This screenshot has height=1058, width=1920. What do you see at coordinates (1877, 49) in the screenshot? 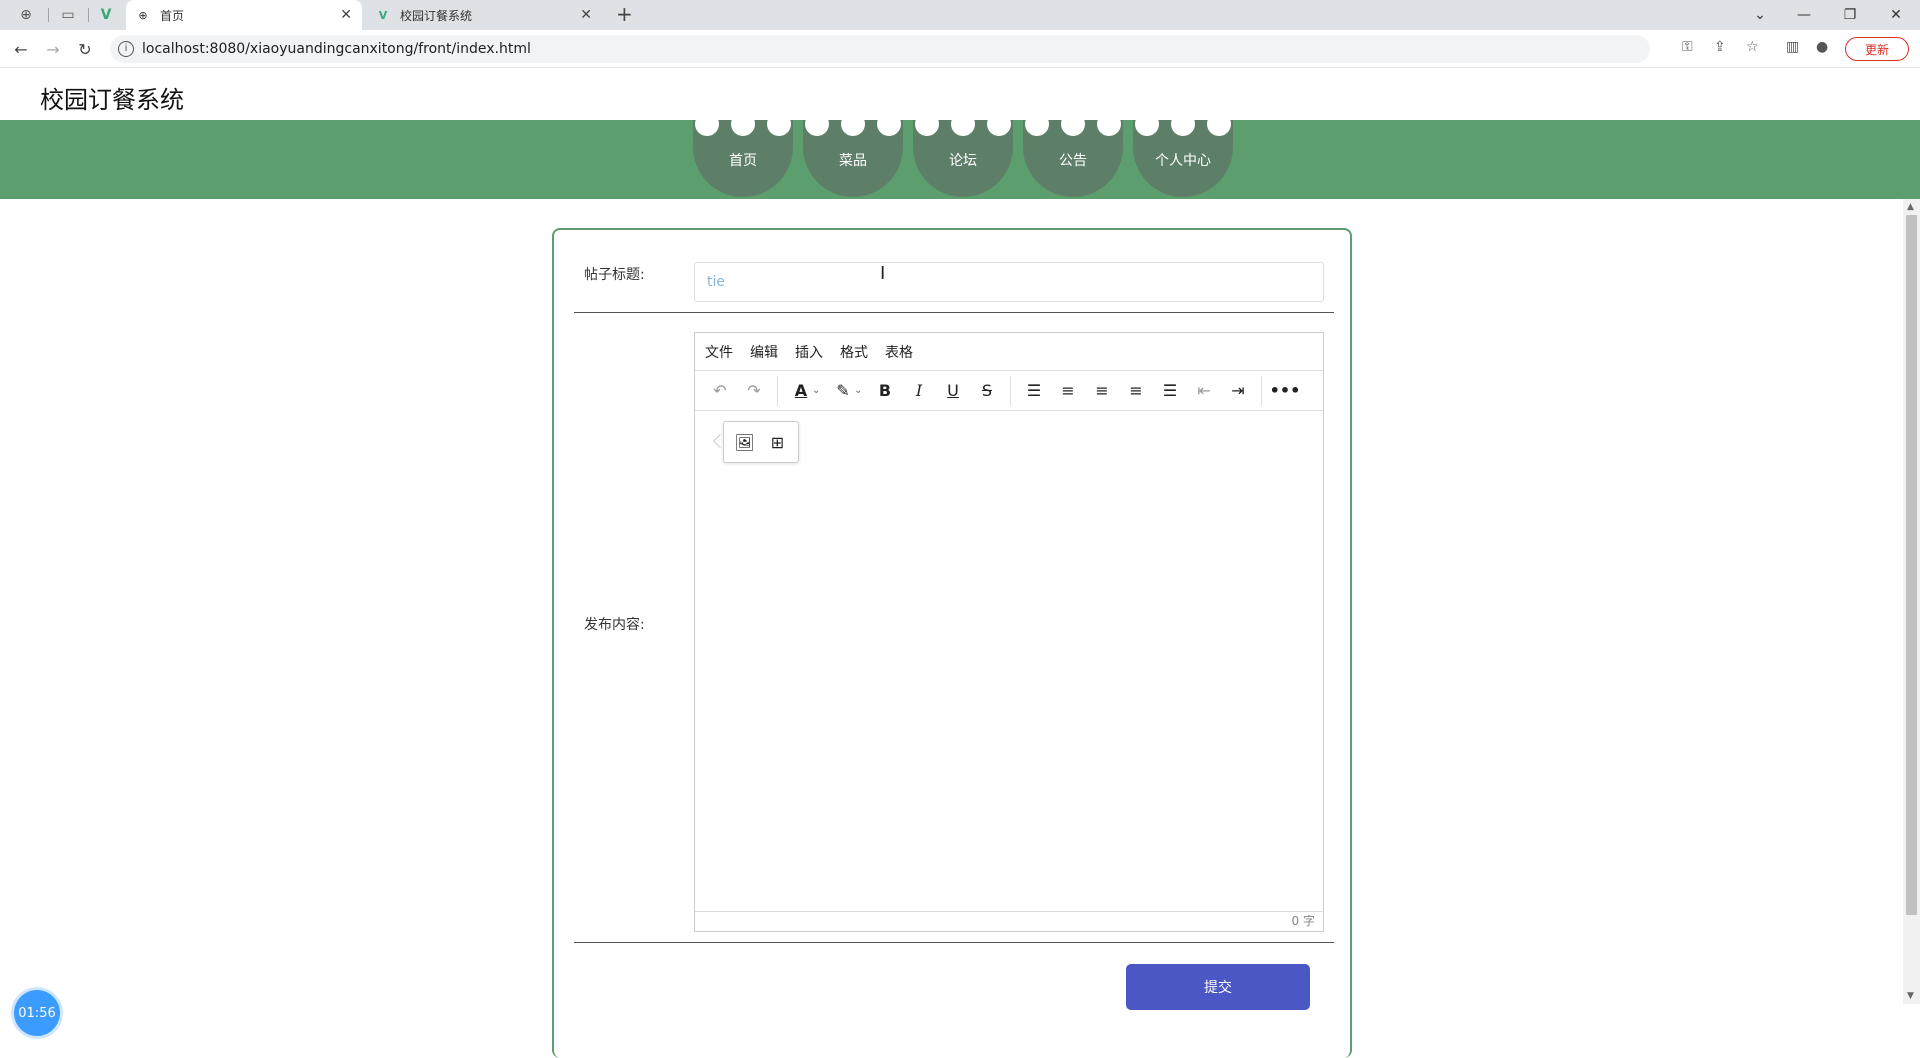
I see `update-button: 更新` at bounding box center [1877, 49].